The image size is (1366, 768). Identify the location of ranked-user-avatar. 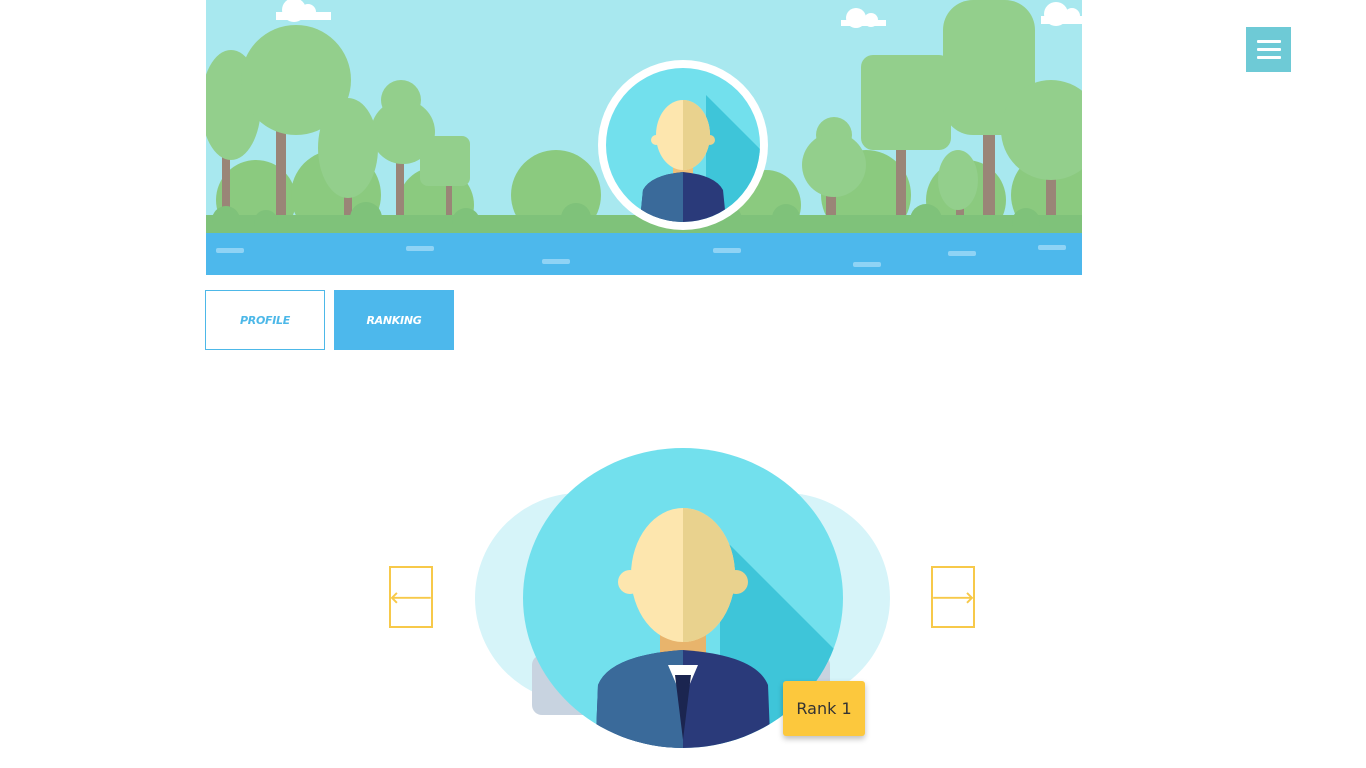
(682, 598).